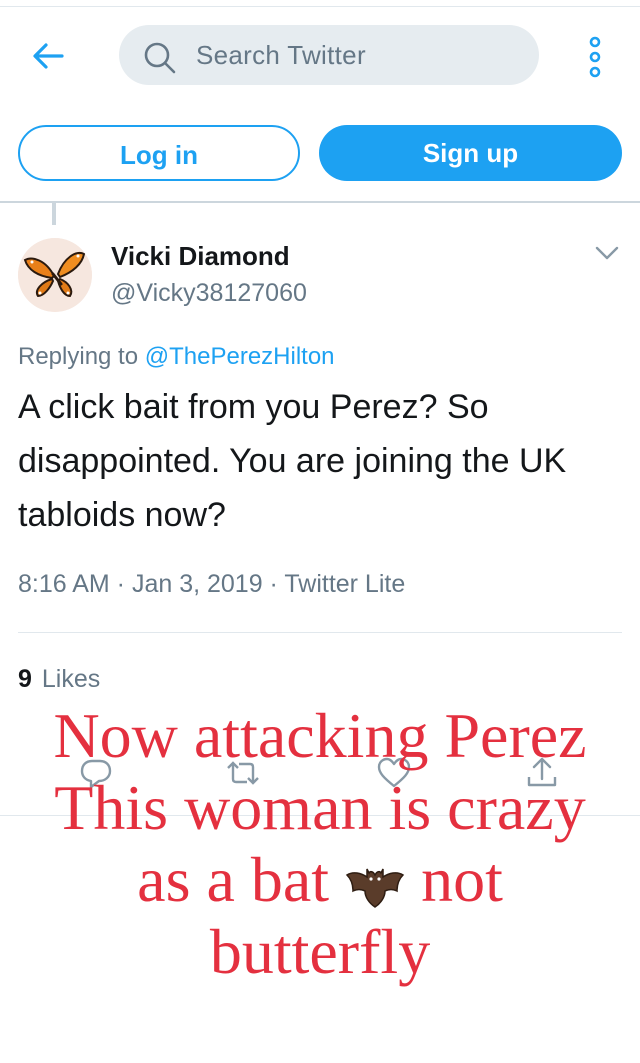  What do you see at coordinates (320, 6) in the screenshot?
I see `top-divider` at bounding box center [320, 6].